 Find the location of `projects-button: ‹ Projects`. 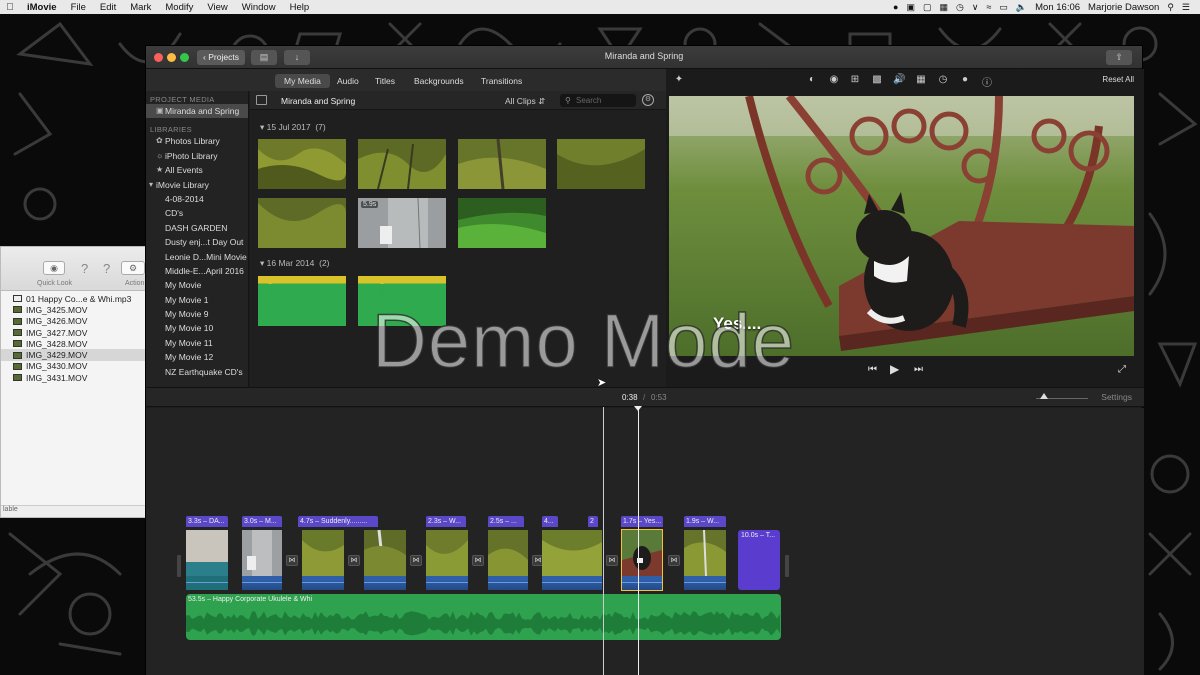

projects-button: ‹ Projects is located at coordinates (221, 57).